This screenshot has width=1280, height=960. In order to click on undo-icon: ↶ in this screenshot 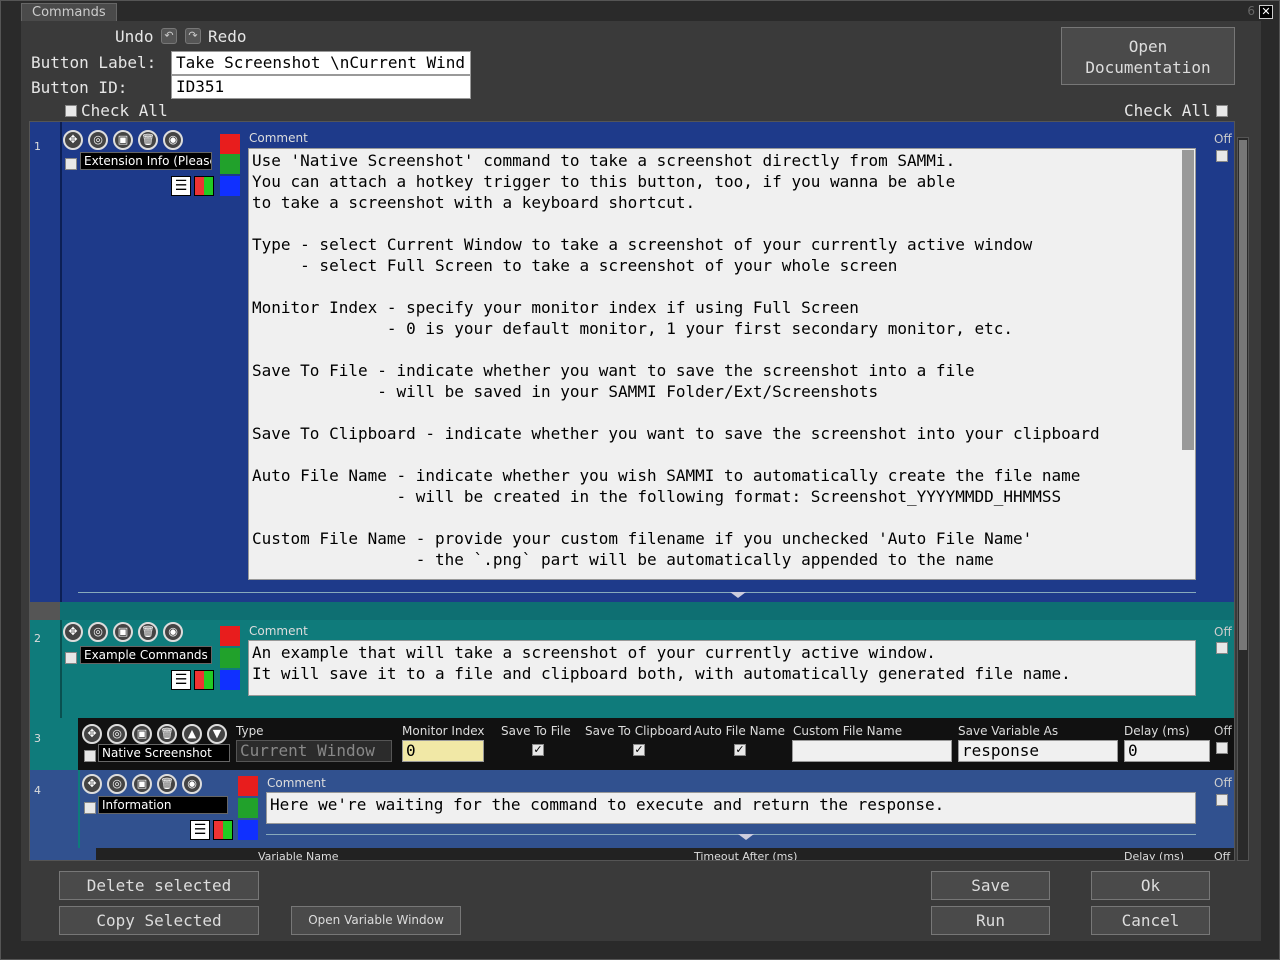, I will do `click(169, 36)`.